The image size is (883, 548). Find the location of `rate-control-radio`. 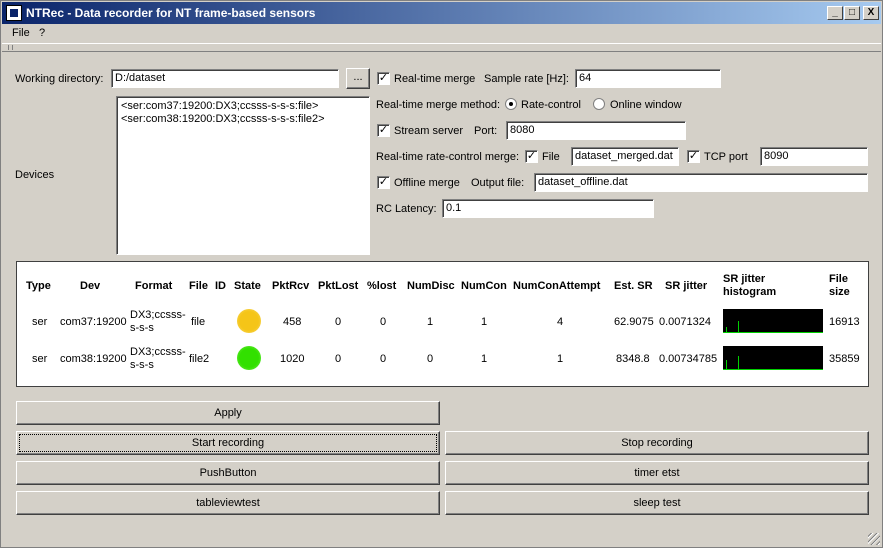

rate-control-radio is located at coordinates (511, 104).